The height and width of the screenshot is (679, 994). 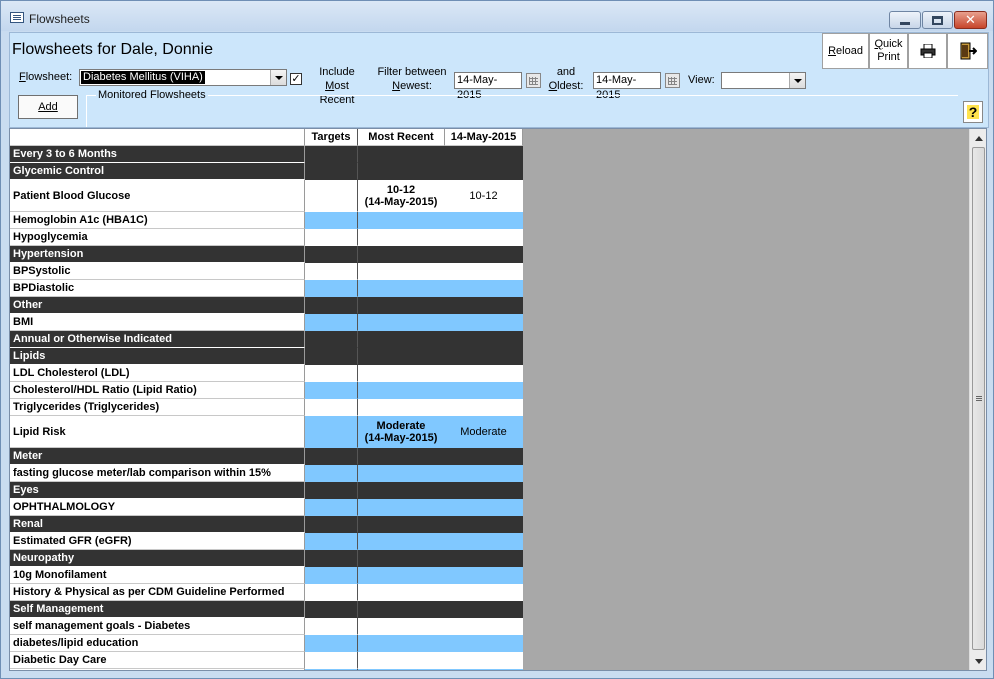 I want to click on table-row: BPDiastolic, so click(x=266, y=288).